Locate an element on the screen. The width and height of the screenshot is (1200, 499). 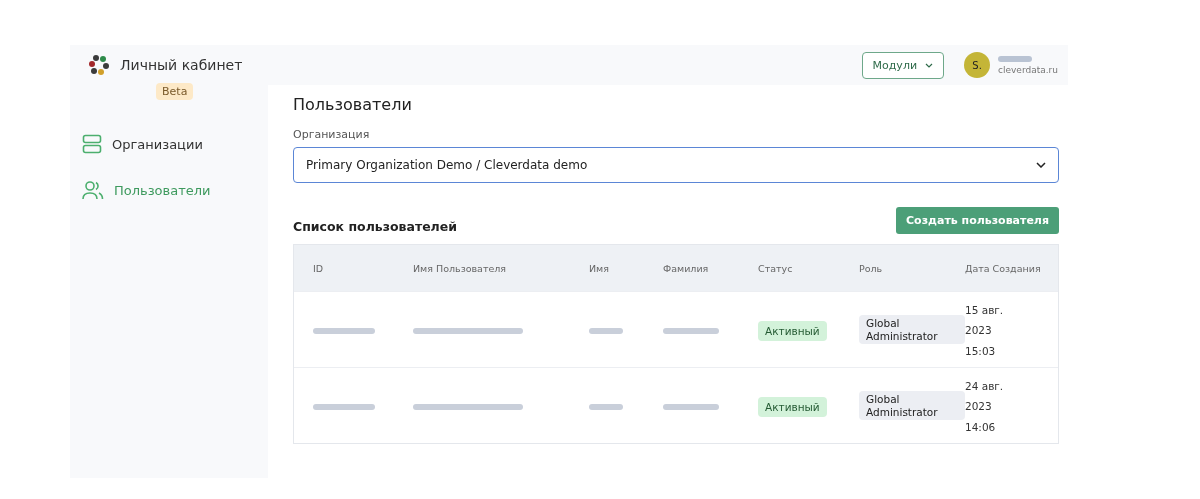
page-title: Пользователи is located at coordinates (353, 104).